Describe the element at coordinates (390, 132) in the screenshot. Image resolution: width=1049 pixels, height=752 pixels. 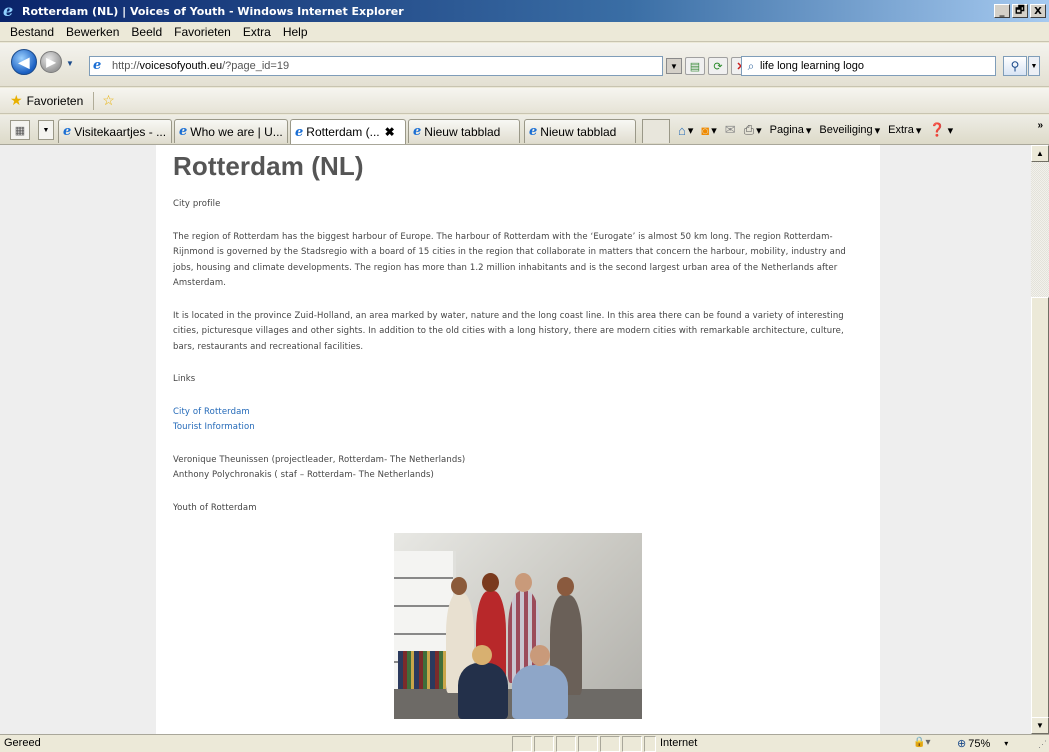
I see `close-tab-icon: ✖` at that location.